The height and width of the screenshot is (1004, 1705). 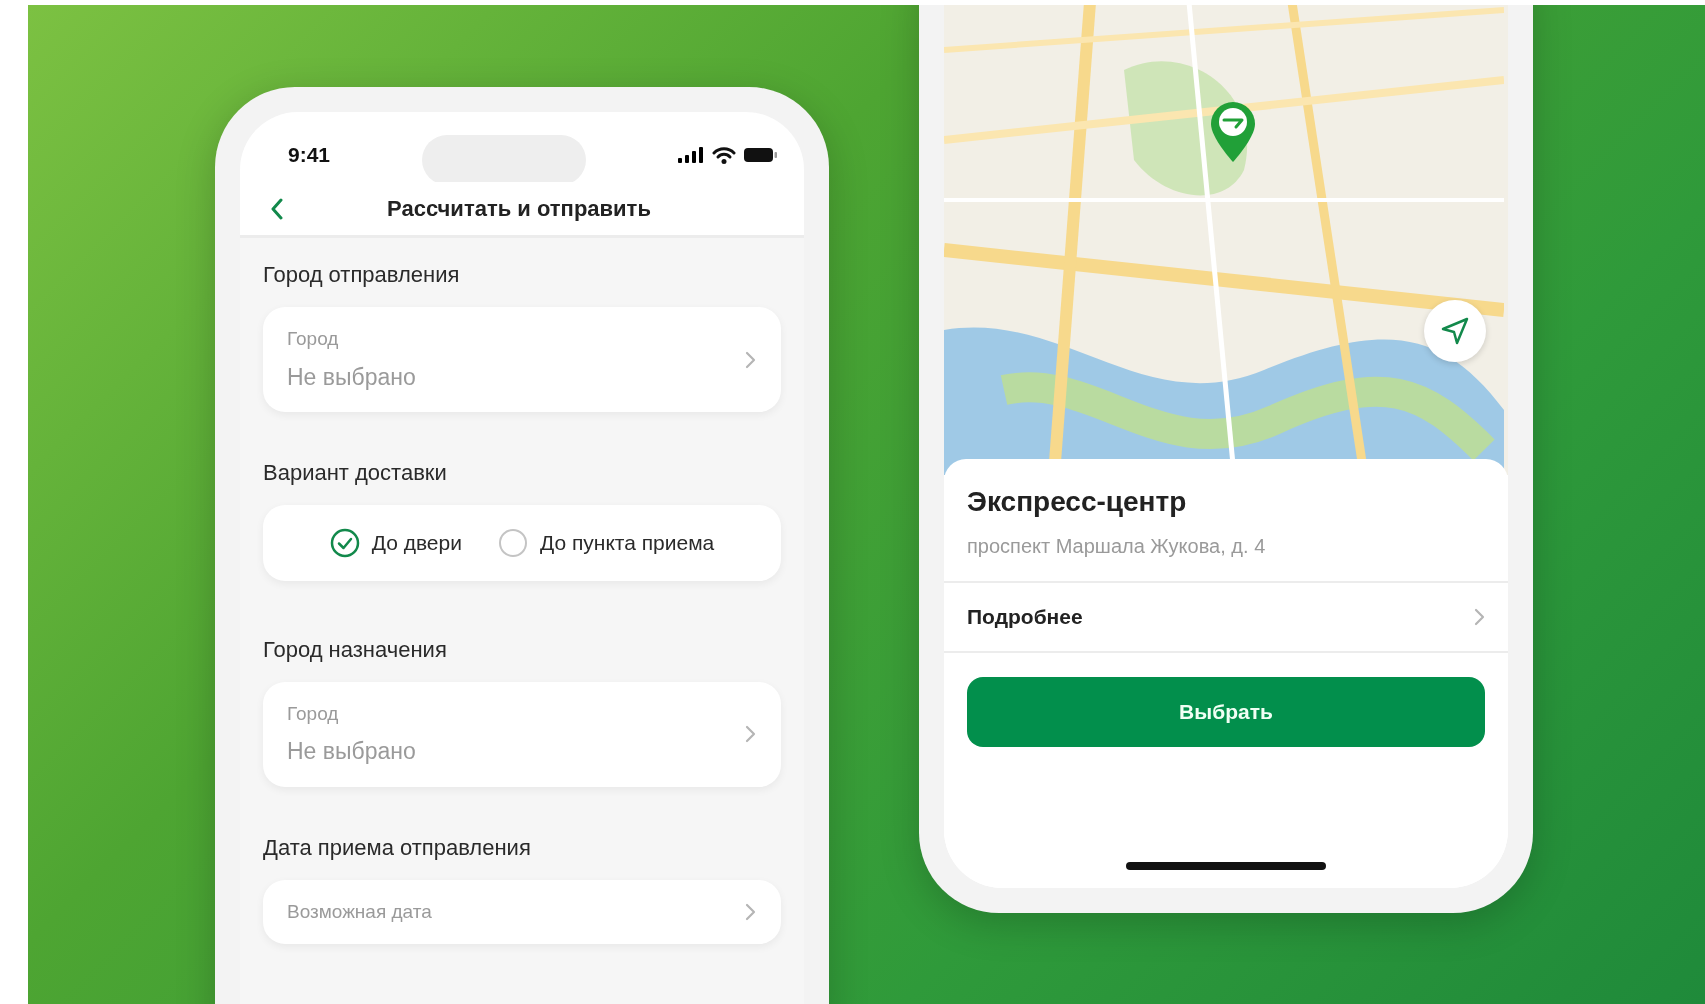 I want to click on screen-title: Рассчитать и отправить, so click(x=519, y=209).